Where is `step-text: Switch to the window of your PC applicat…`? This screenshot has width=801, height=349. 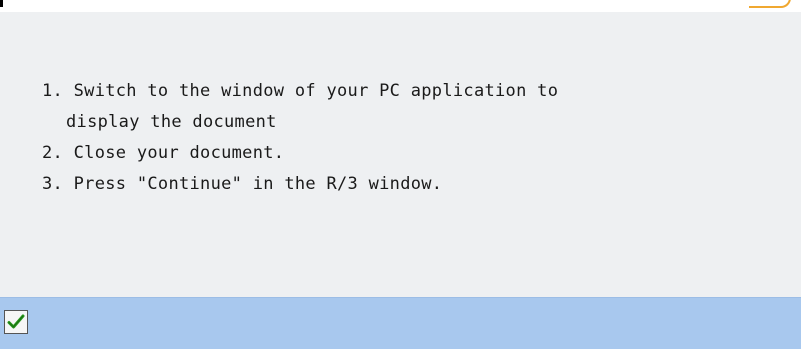
step-text: Switch to the window of your PC applicat… is located at coordinates (316, 91).